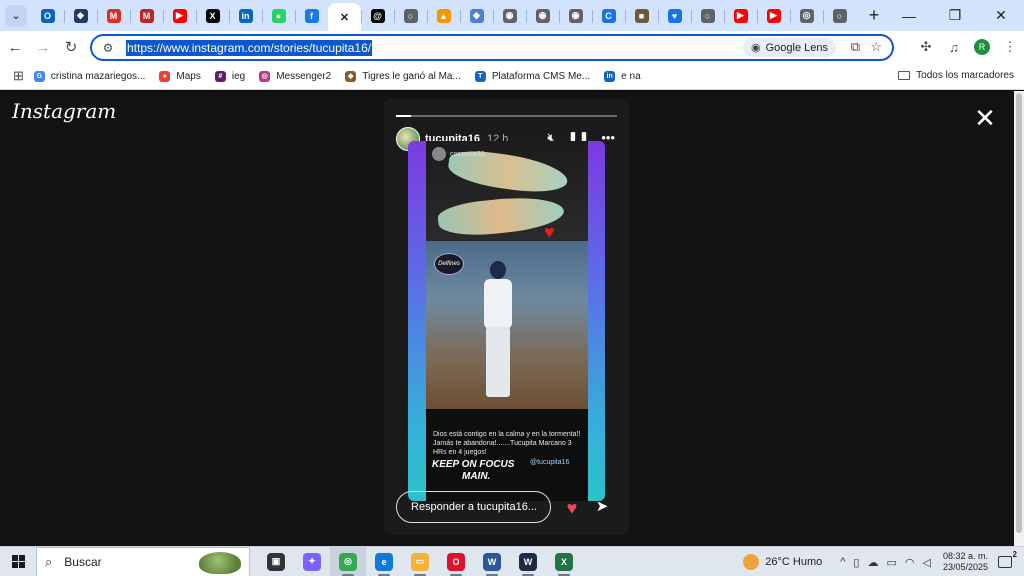  I want to click on browser-tab: ■, so click(641, 16).